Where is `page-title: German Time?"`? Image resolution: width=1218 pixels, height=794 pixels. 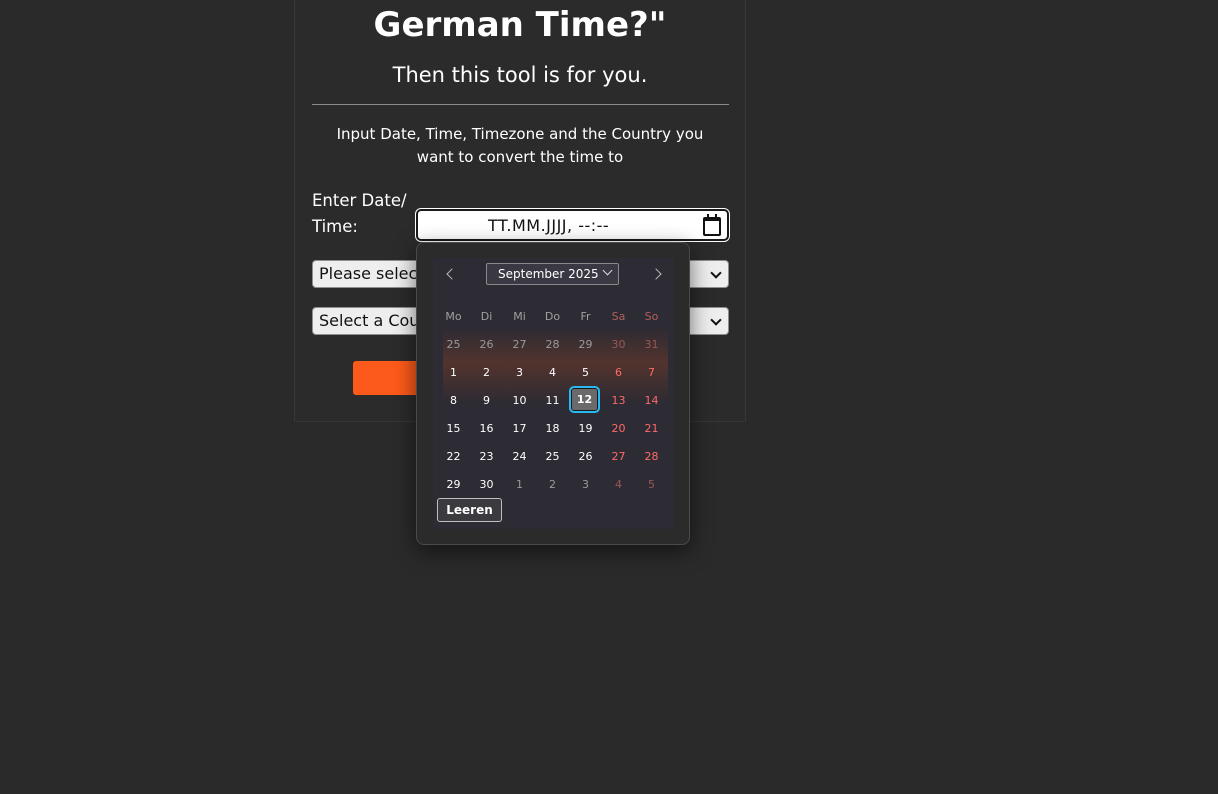 page-title: German Time?" is located at coordinates (520, 25).